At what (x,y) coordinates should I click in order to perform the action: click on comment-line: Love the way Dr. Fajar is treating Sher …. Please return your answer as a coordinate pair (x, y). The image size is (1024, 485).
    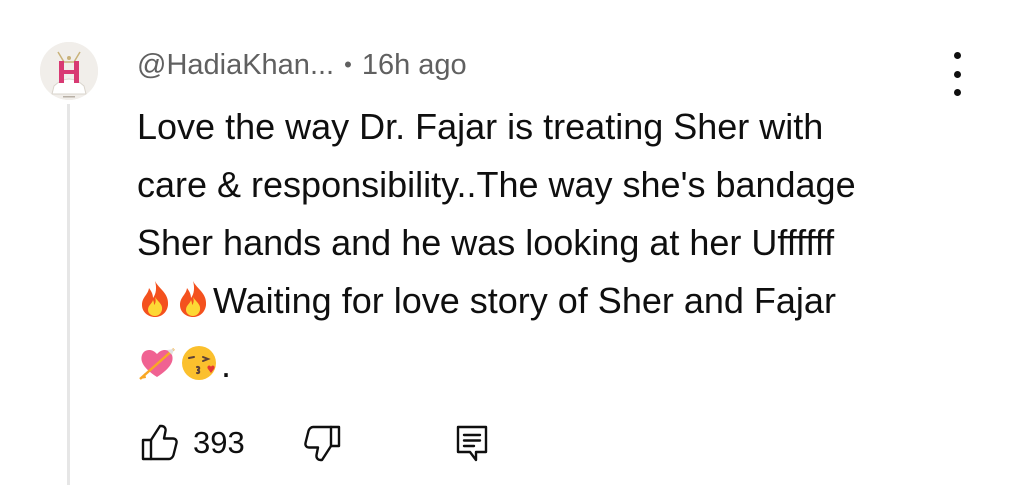
    Looking at the image, I should click on (480, 126).